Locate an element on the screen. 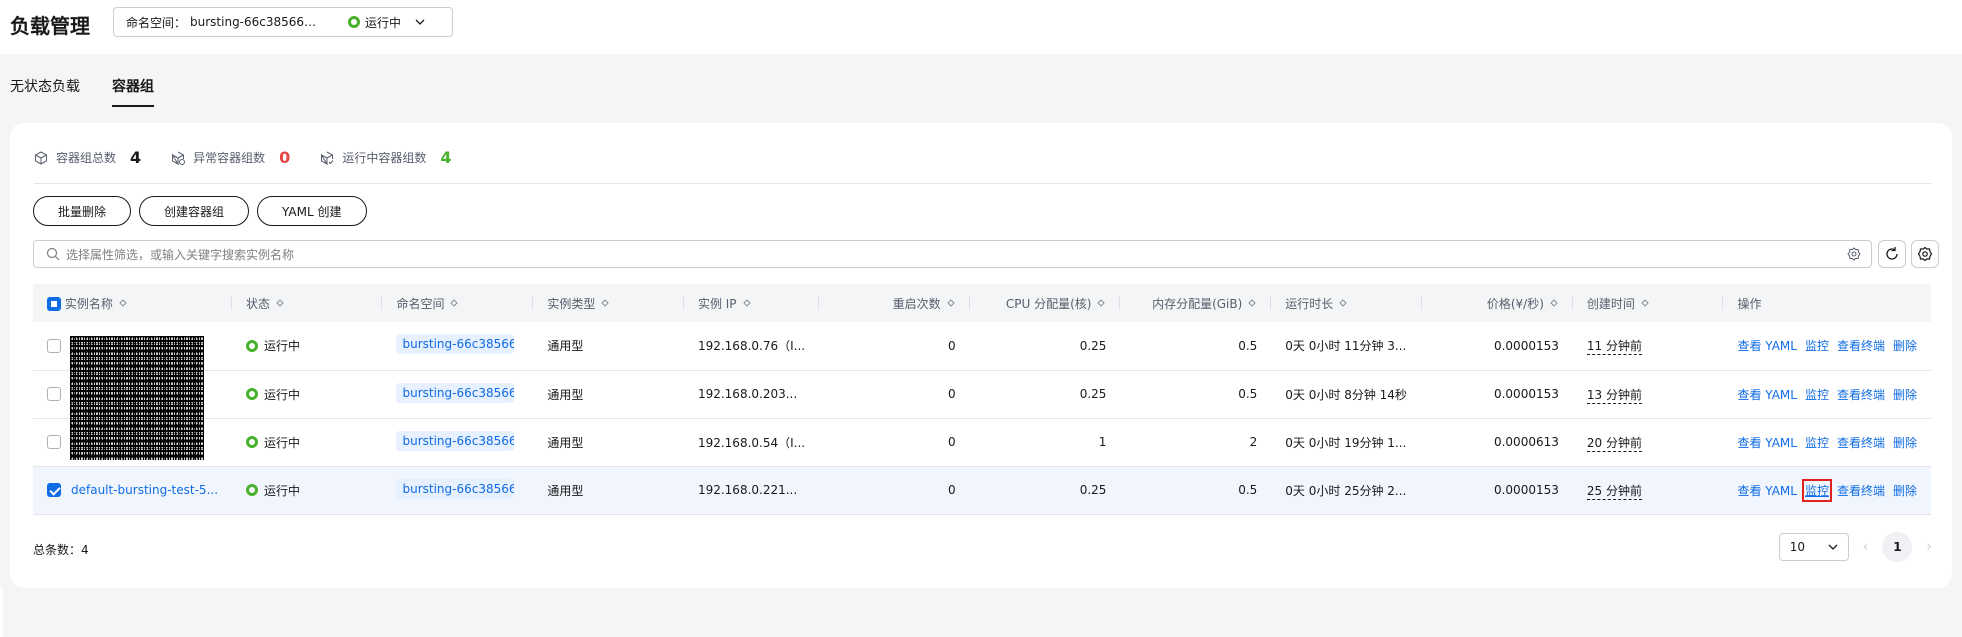 Image resolution: width=1962 pixels, height=637 pixels. batch-delete-button: 批量删除 is located at coordinates (82, 211).